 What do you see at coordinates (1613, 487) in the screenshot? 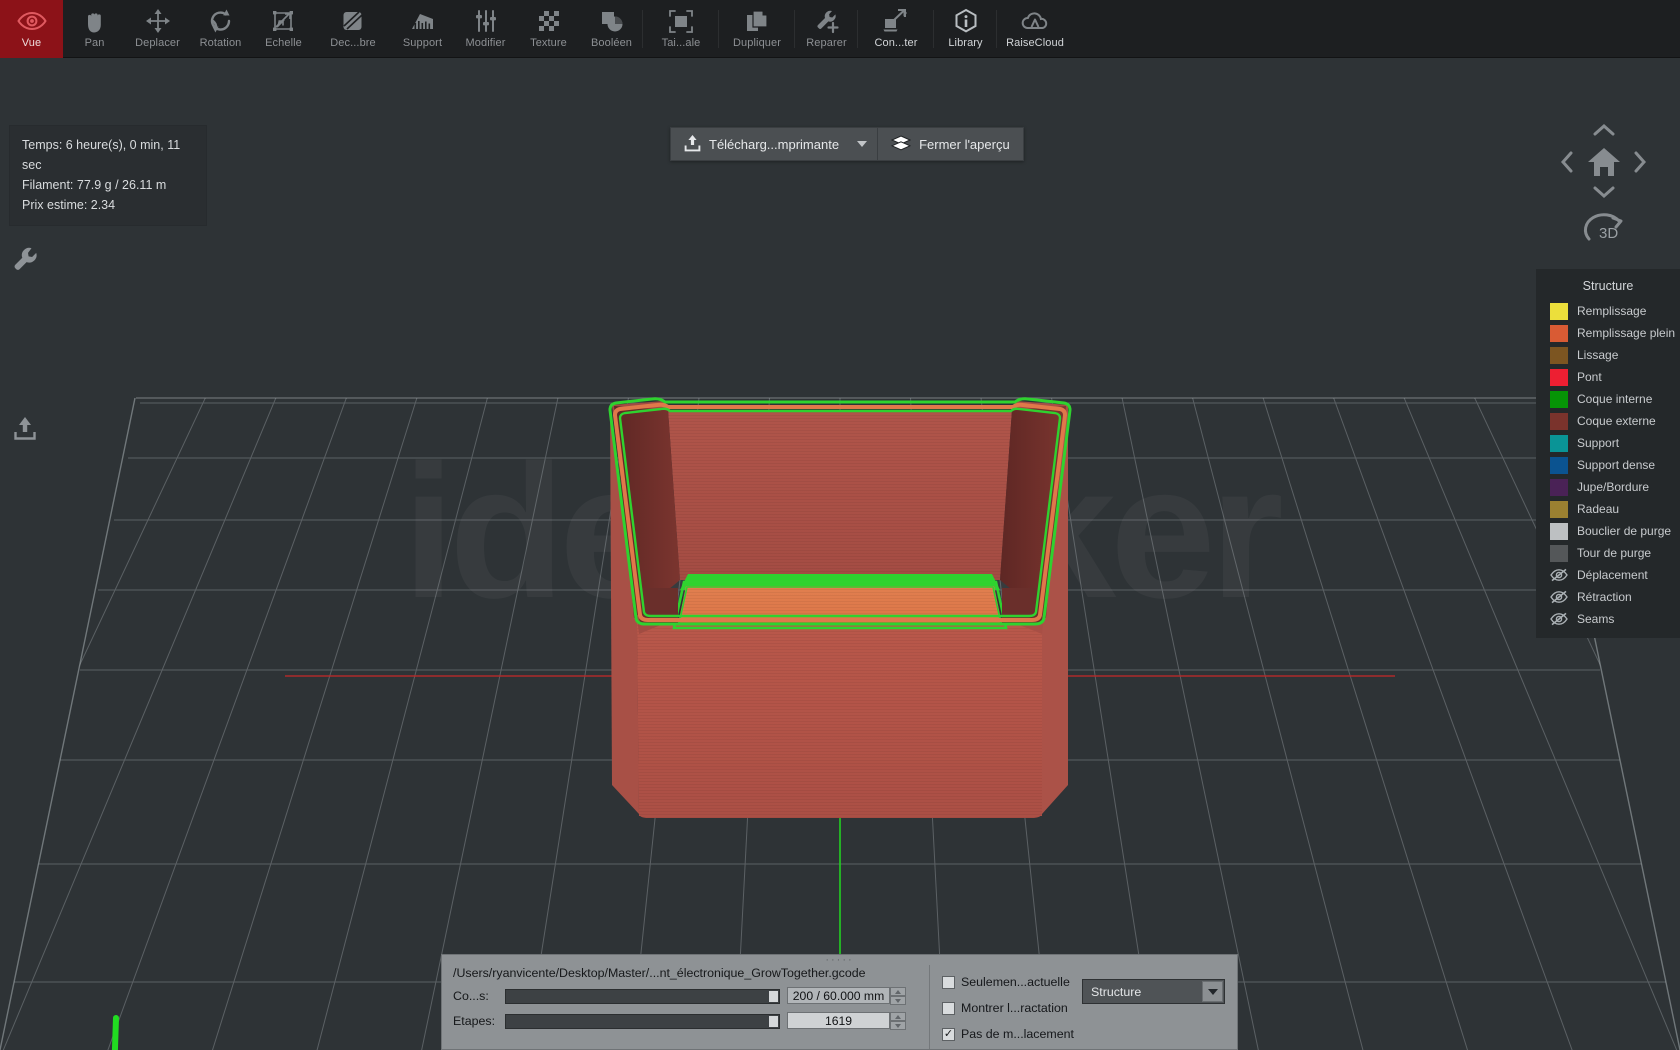
I see `legend-label: Jupe/Bordure` at bounding box center [1613, 487].